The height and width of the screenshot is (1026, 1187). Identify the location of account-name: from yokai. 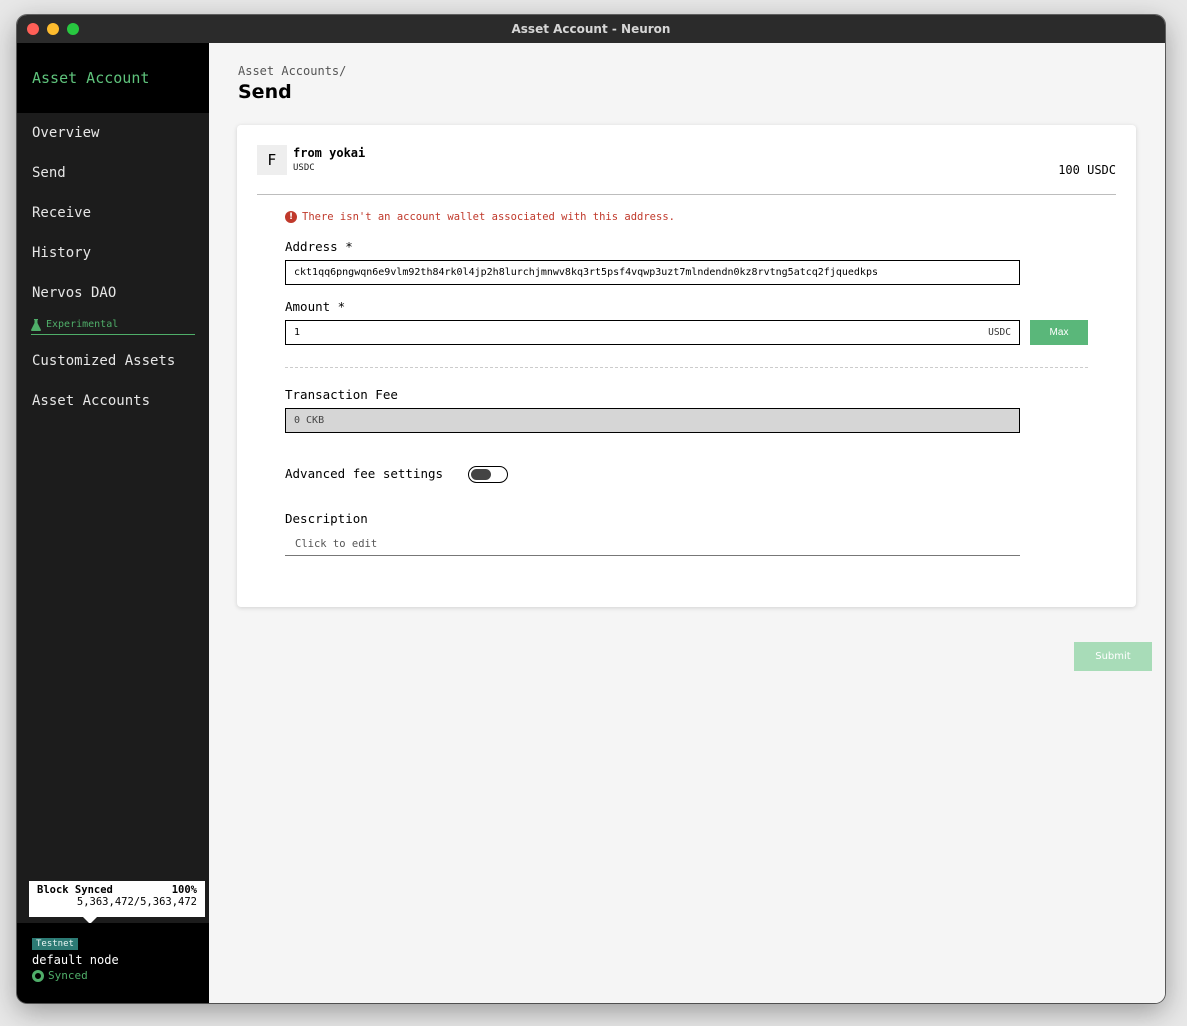
(329, 153).